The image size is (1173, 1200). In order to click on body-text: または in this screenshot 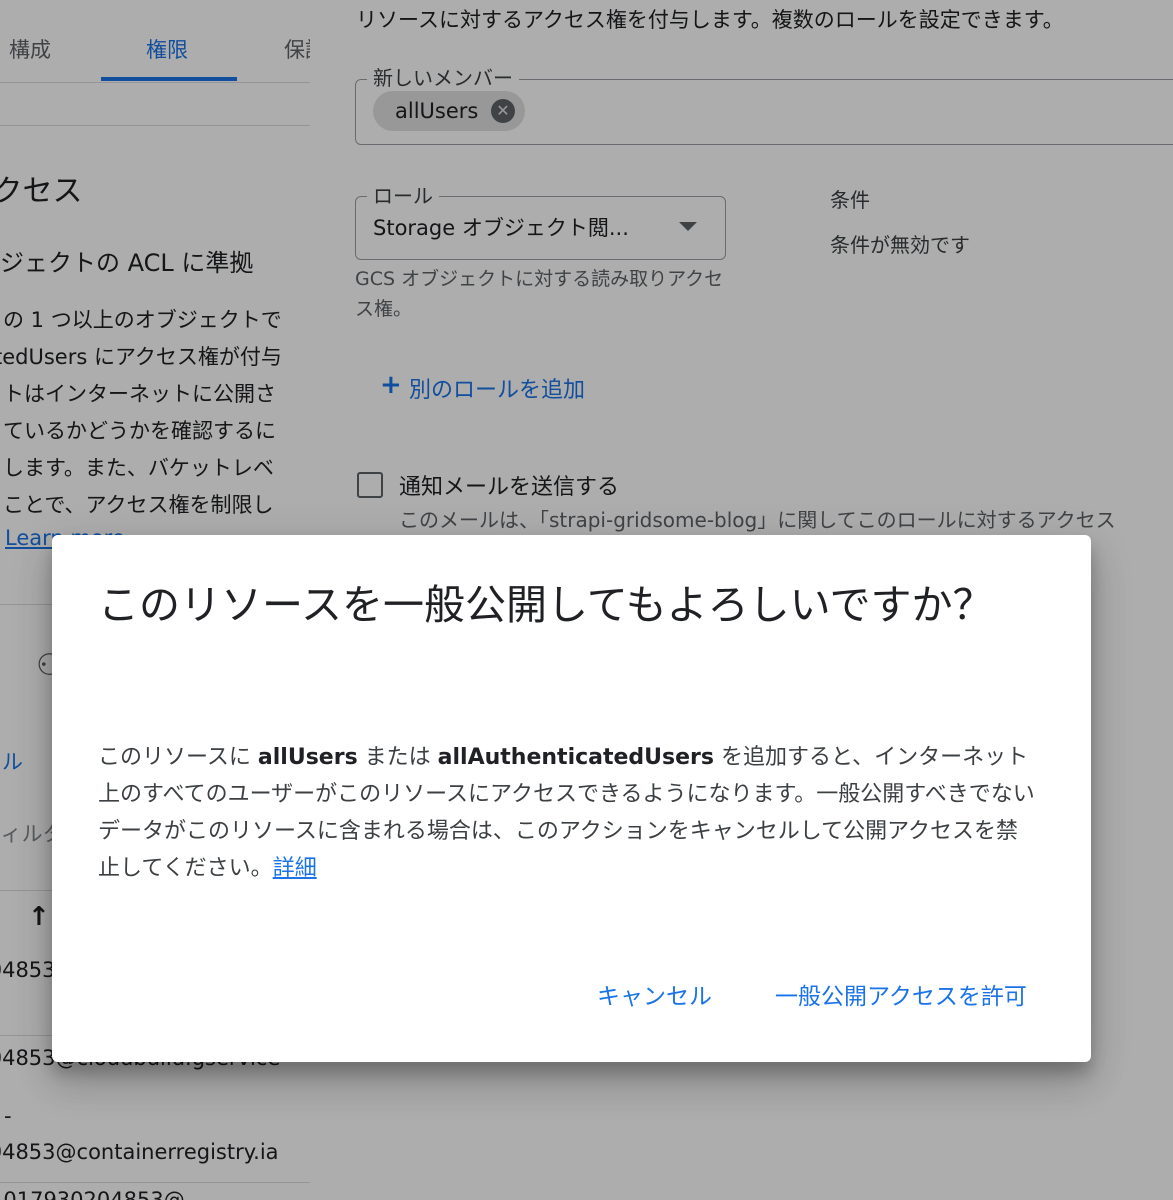, I will do `click(397, 757)`.